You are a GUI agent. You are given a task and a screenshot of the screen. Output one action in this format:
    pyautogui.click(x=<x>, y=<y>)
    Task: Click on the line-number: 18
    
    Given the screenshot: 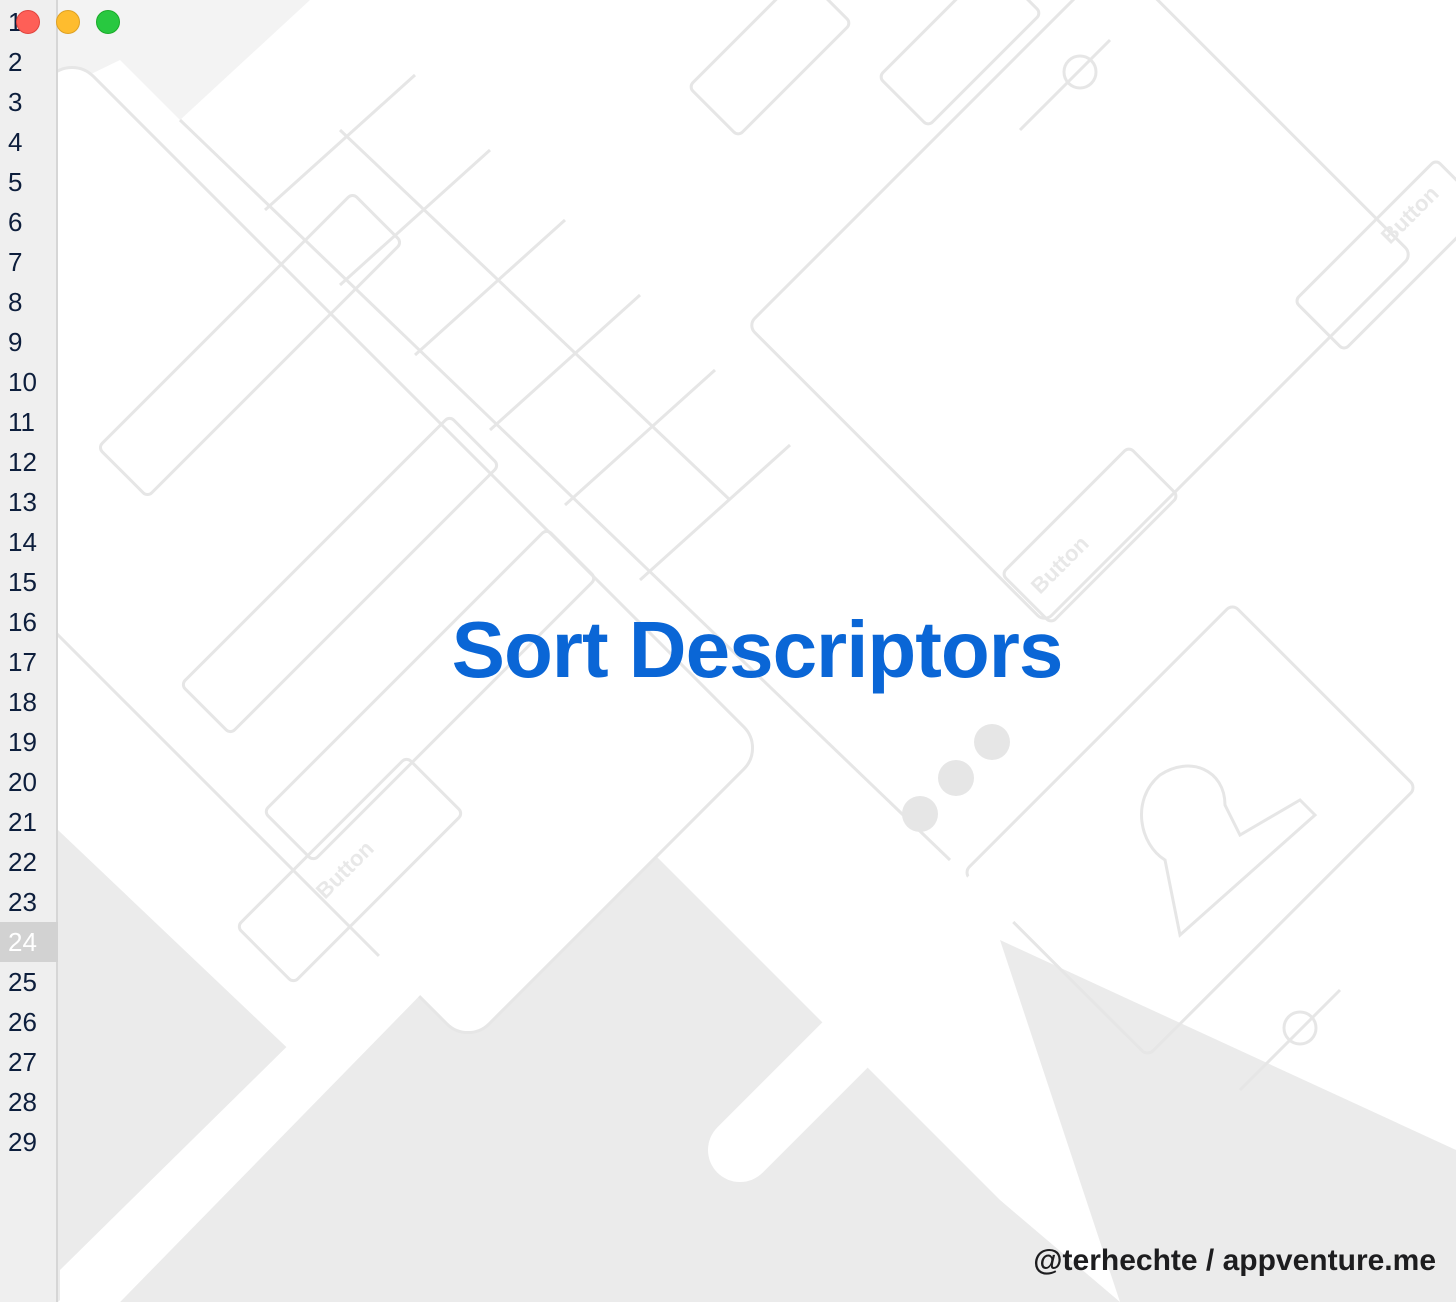 What is the action you would take?
    pyautogui.click(x=29, y=702)
    